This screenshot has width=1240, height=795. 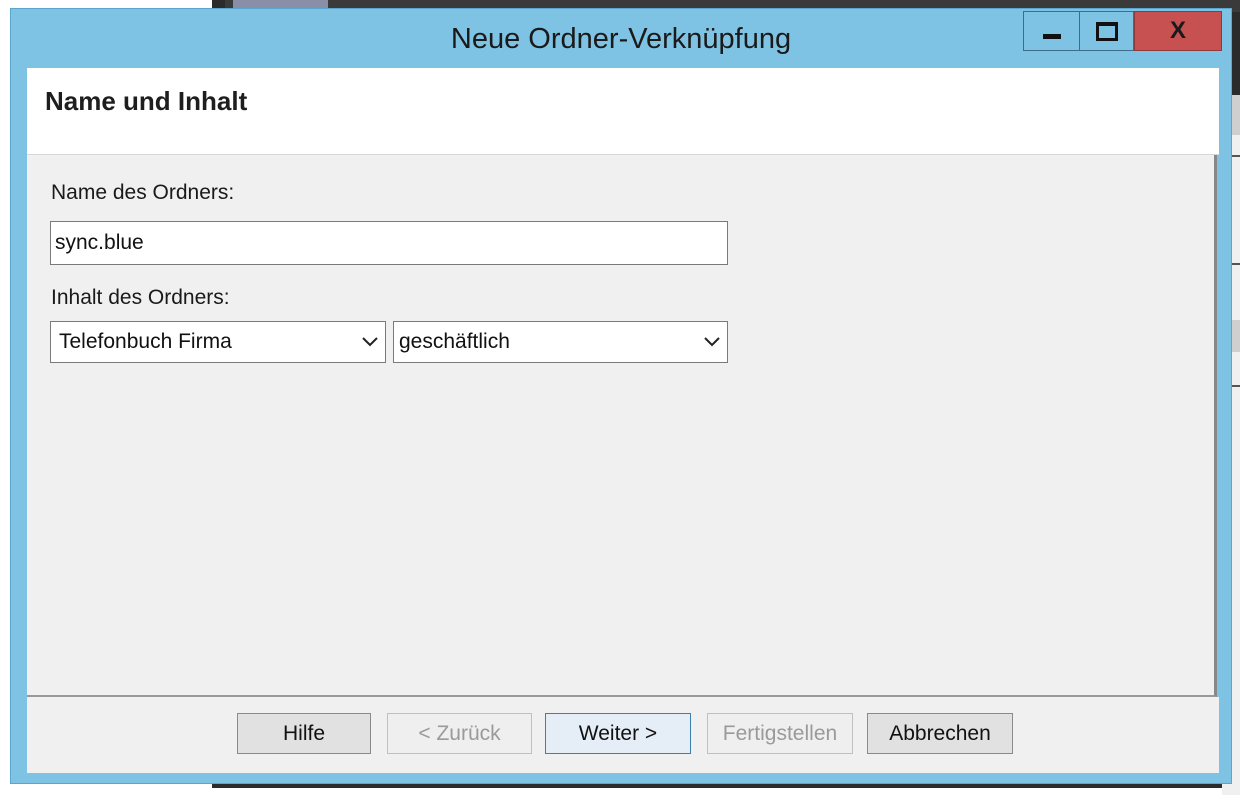 What do you see at coordinates (618, 733) in the screenshot?
I see `next-button: Weiter >` at bounding box center [618, 733].